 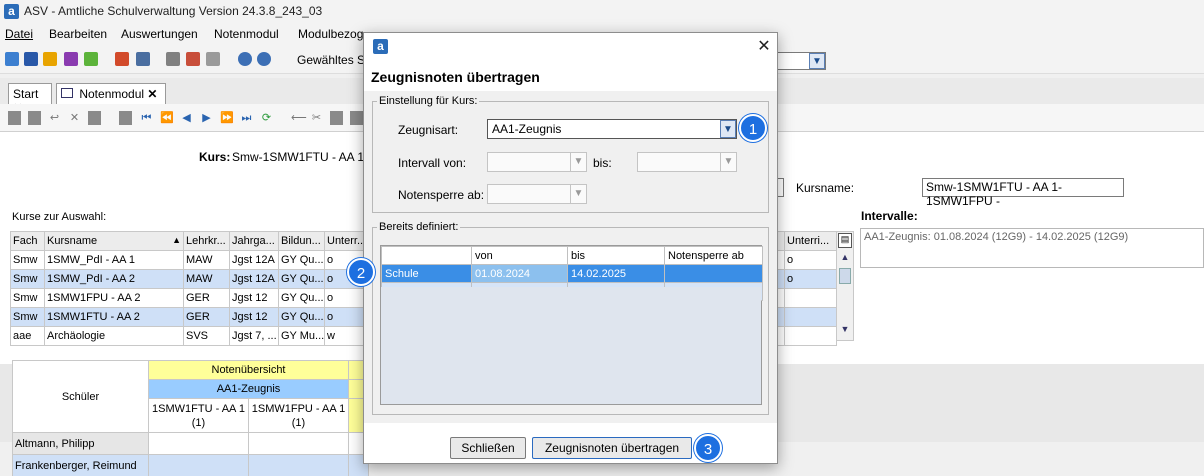 I want to click on refresh-icon: ⟳, so click(x=266, y=118).